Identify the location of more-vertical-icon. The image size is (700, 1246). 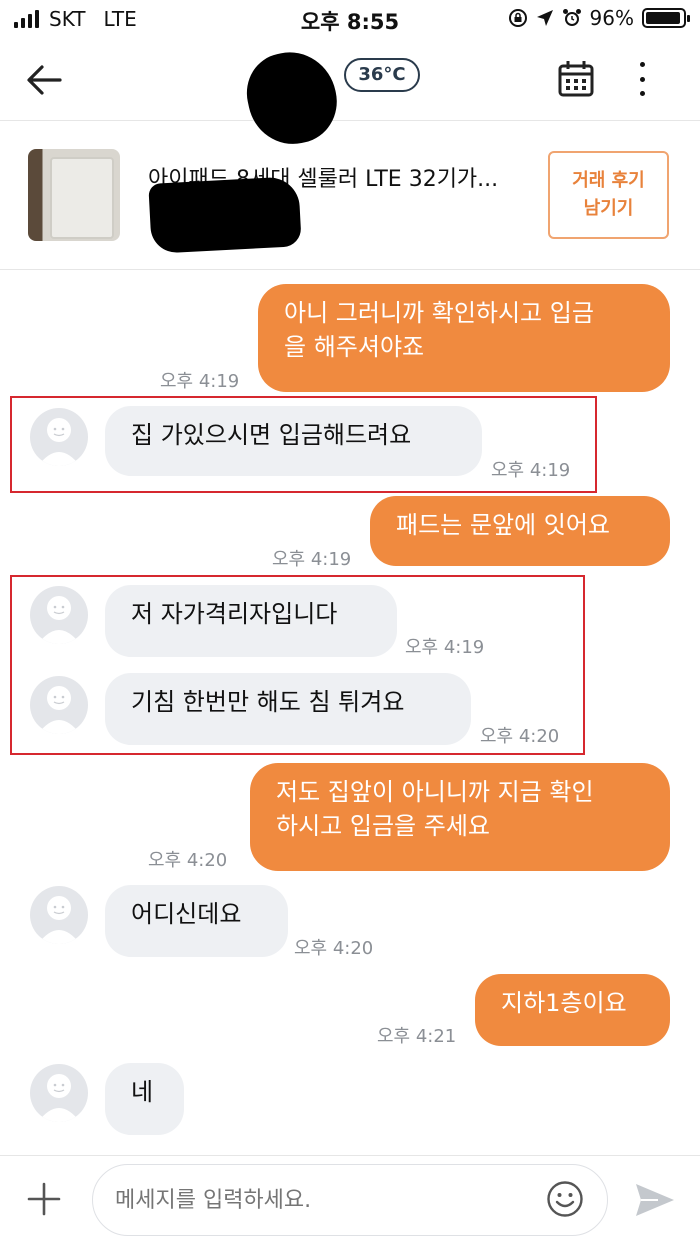
(642, 79).